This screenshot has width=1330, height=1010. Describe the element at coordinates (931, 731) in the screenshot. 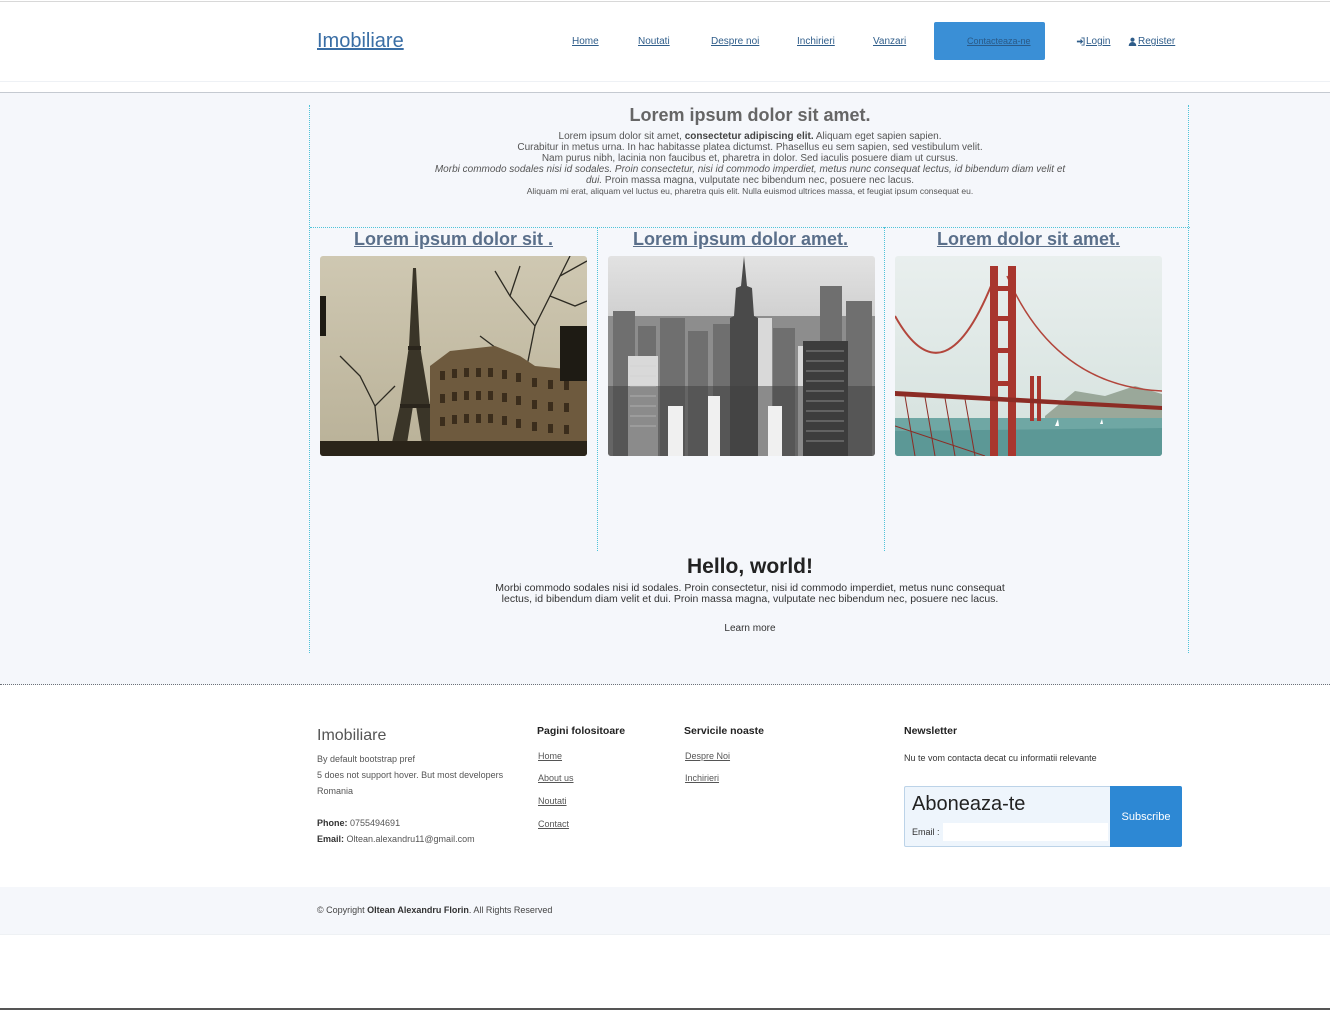

I see `newsletter-heading: Newsletter` at that location.